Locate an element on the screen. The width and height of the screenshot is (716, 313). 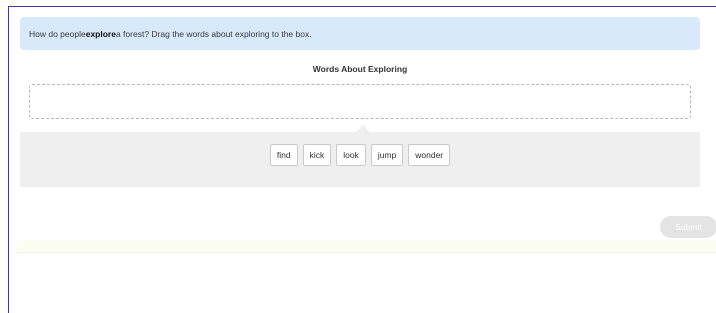
word-tile-look: look is located at coordinates (351, 155).